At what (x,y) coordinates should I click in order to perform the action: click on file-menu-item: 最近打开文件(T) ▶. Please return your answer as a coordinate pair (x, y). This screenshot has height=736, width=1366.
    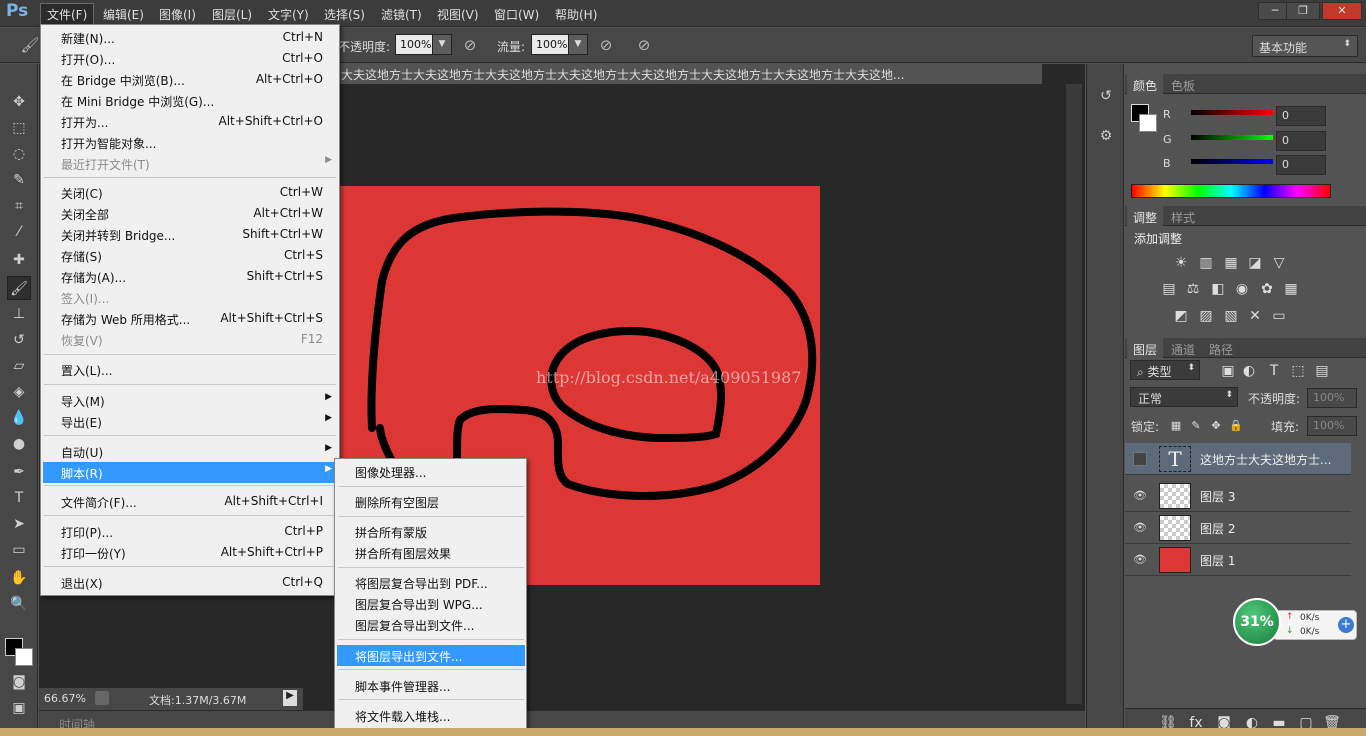
    Looking at the image, I should click on (190, 163).